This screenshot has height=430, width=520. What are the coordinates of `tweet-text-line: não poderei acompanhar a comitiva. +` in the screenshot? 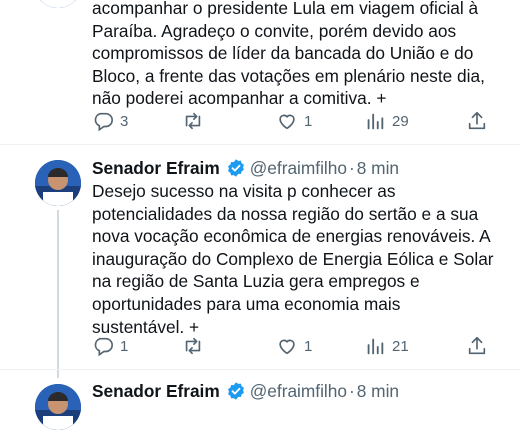 It's located at (239, 98).